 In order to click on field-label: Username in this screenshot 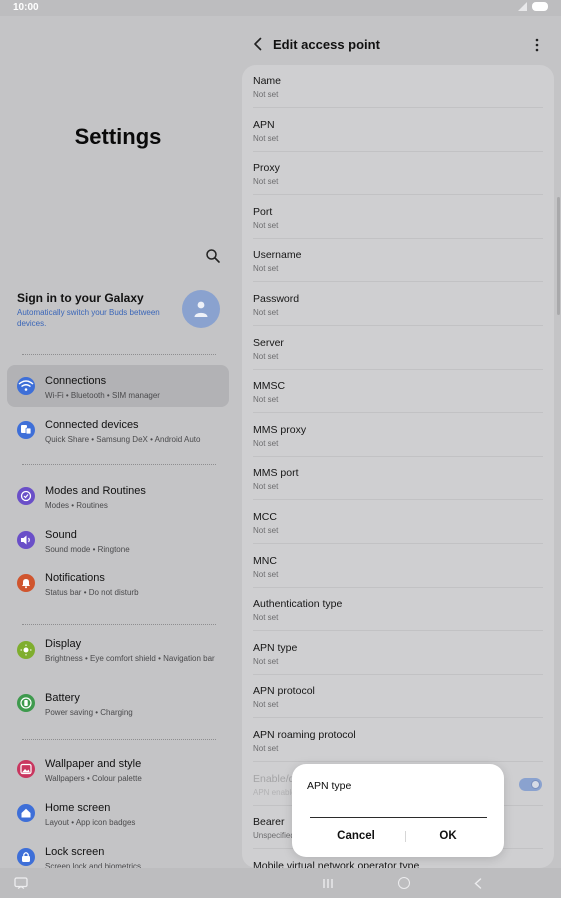, I will do `click(277, 255)`.